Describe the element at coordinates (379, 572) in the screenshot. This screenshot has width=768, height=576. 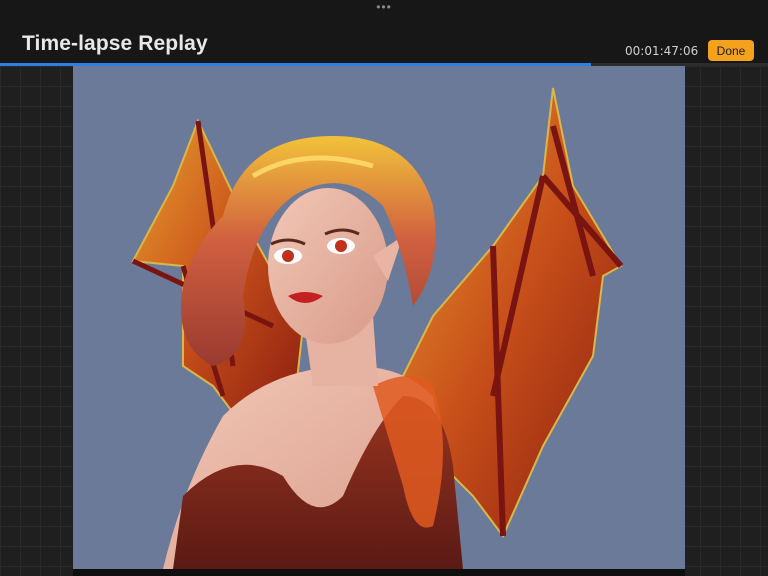
I see `canvas-bottom-edge` at that location.